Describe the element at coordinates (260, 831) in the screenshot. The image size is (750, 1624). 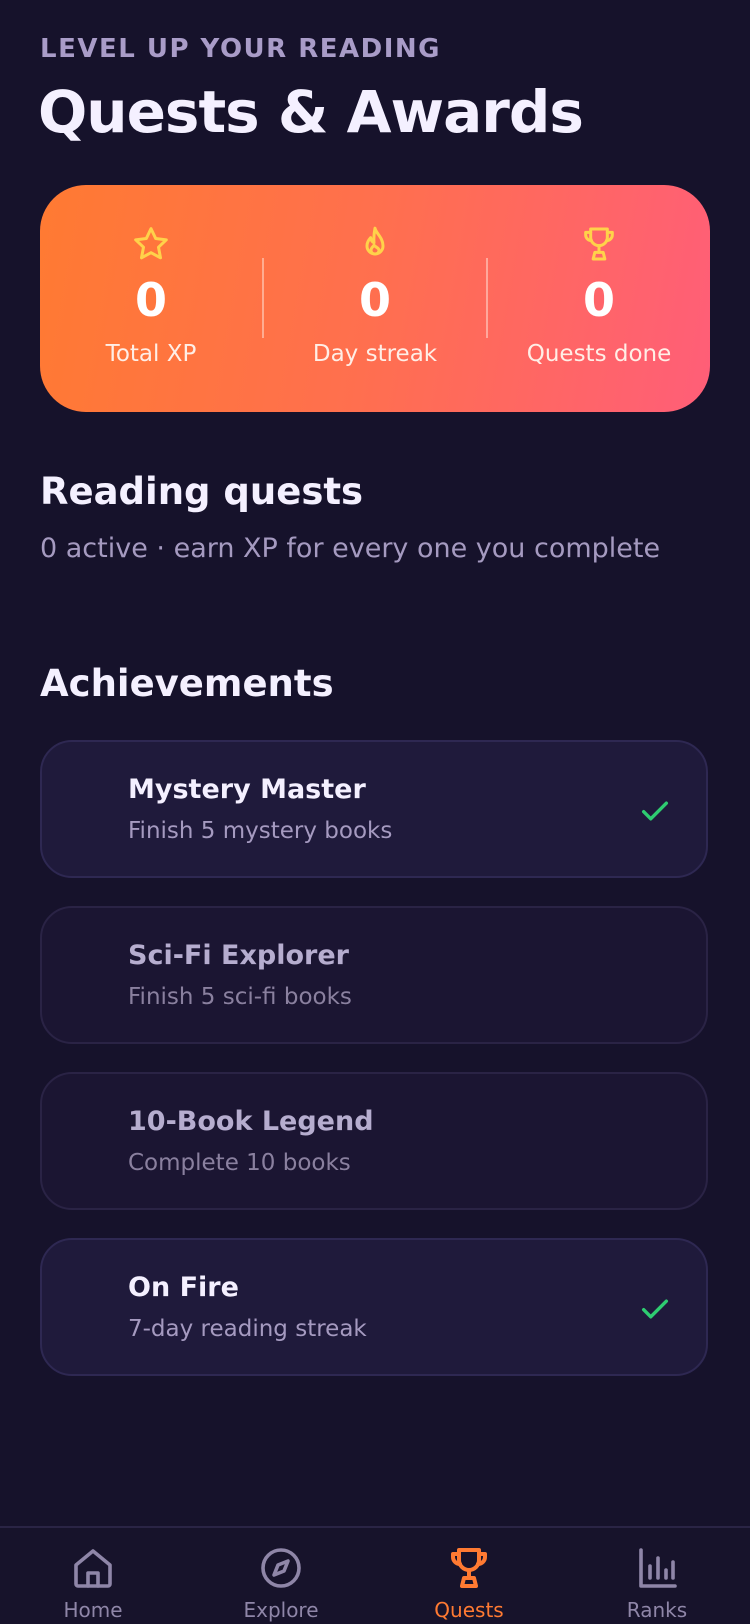
I see `achievement-description: Finish 5 mystery books` at that location.